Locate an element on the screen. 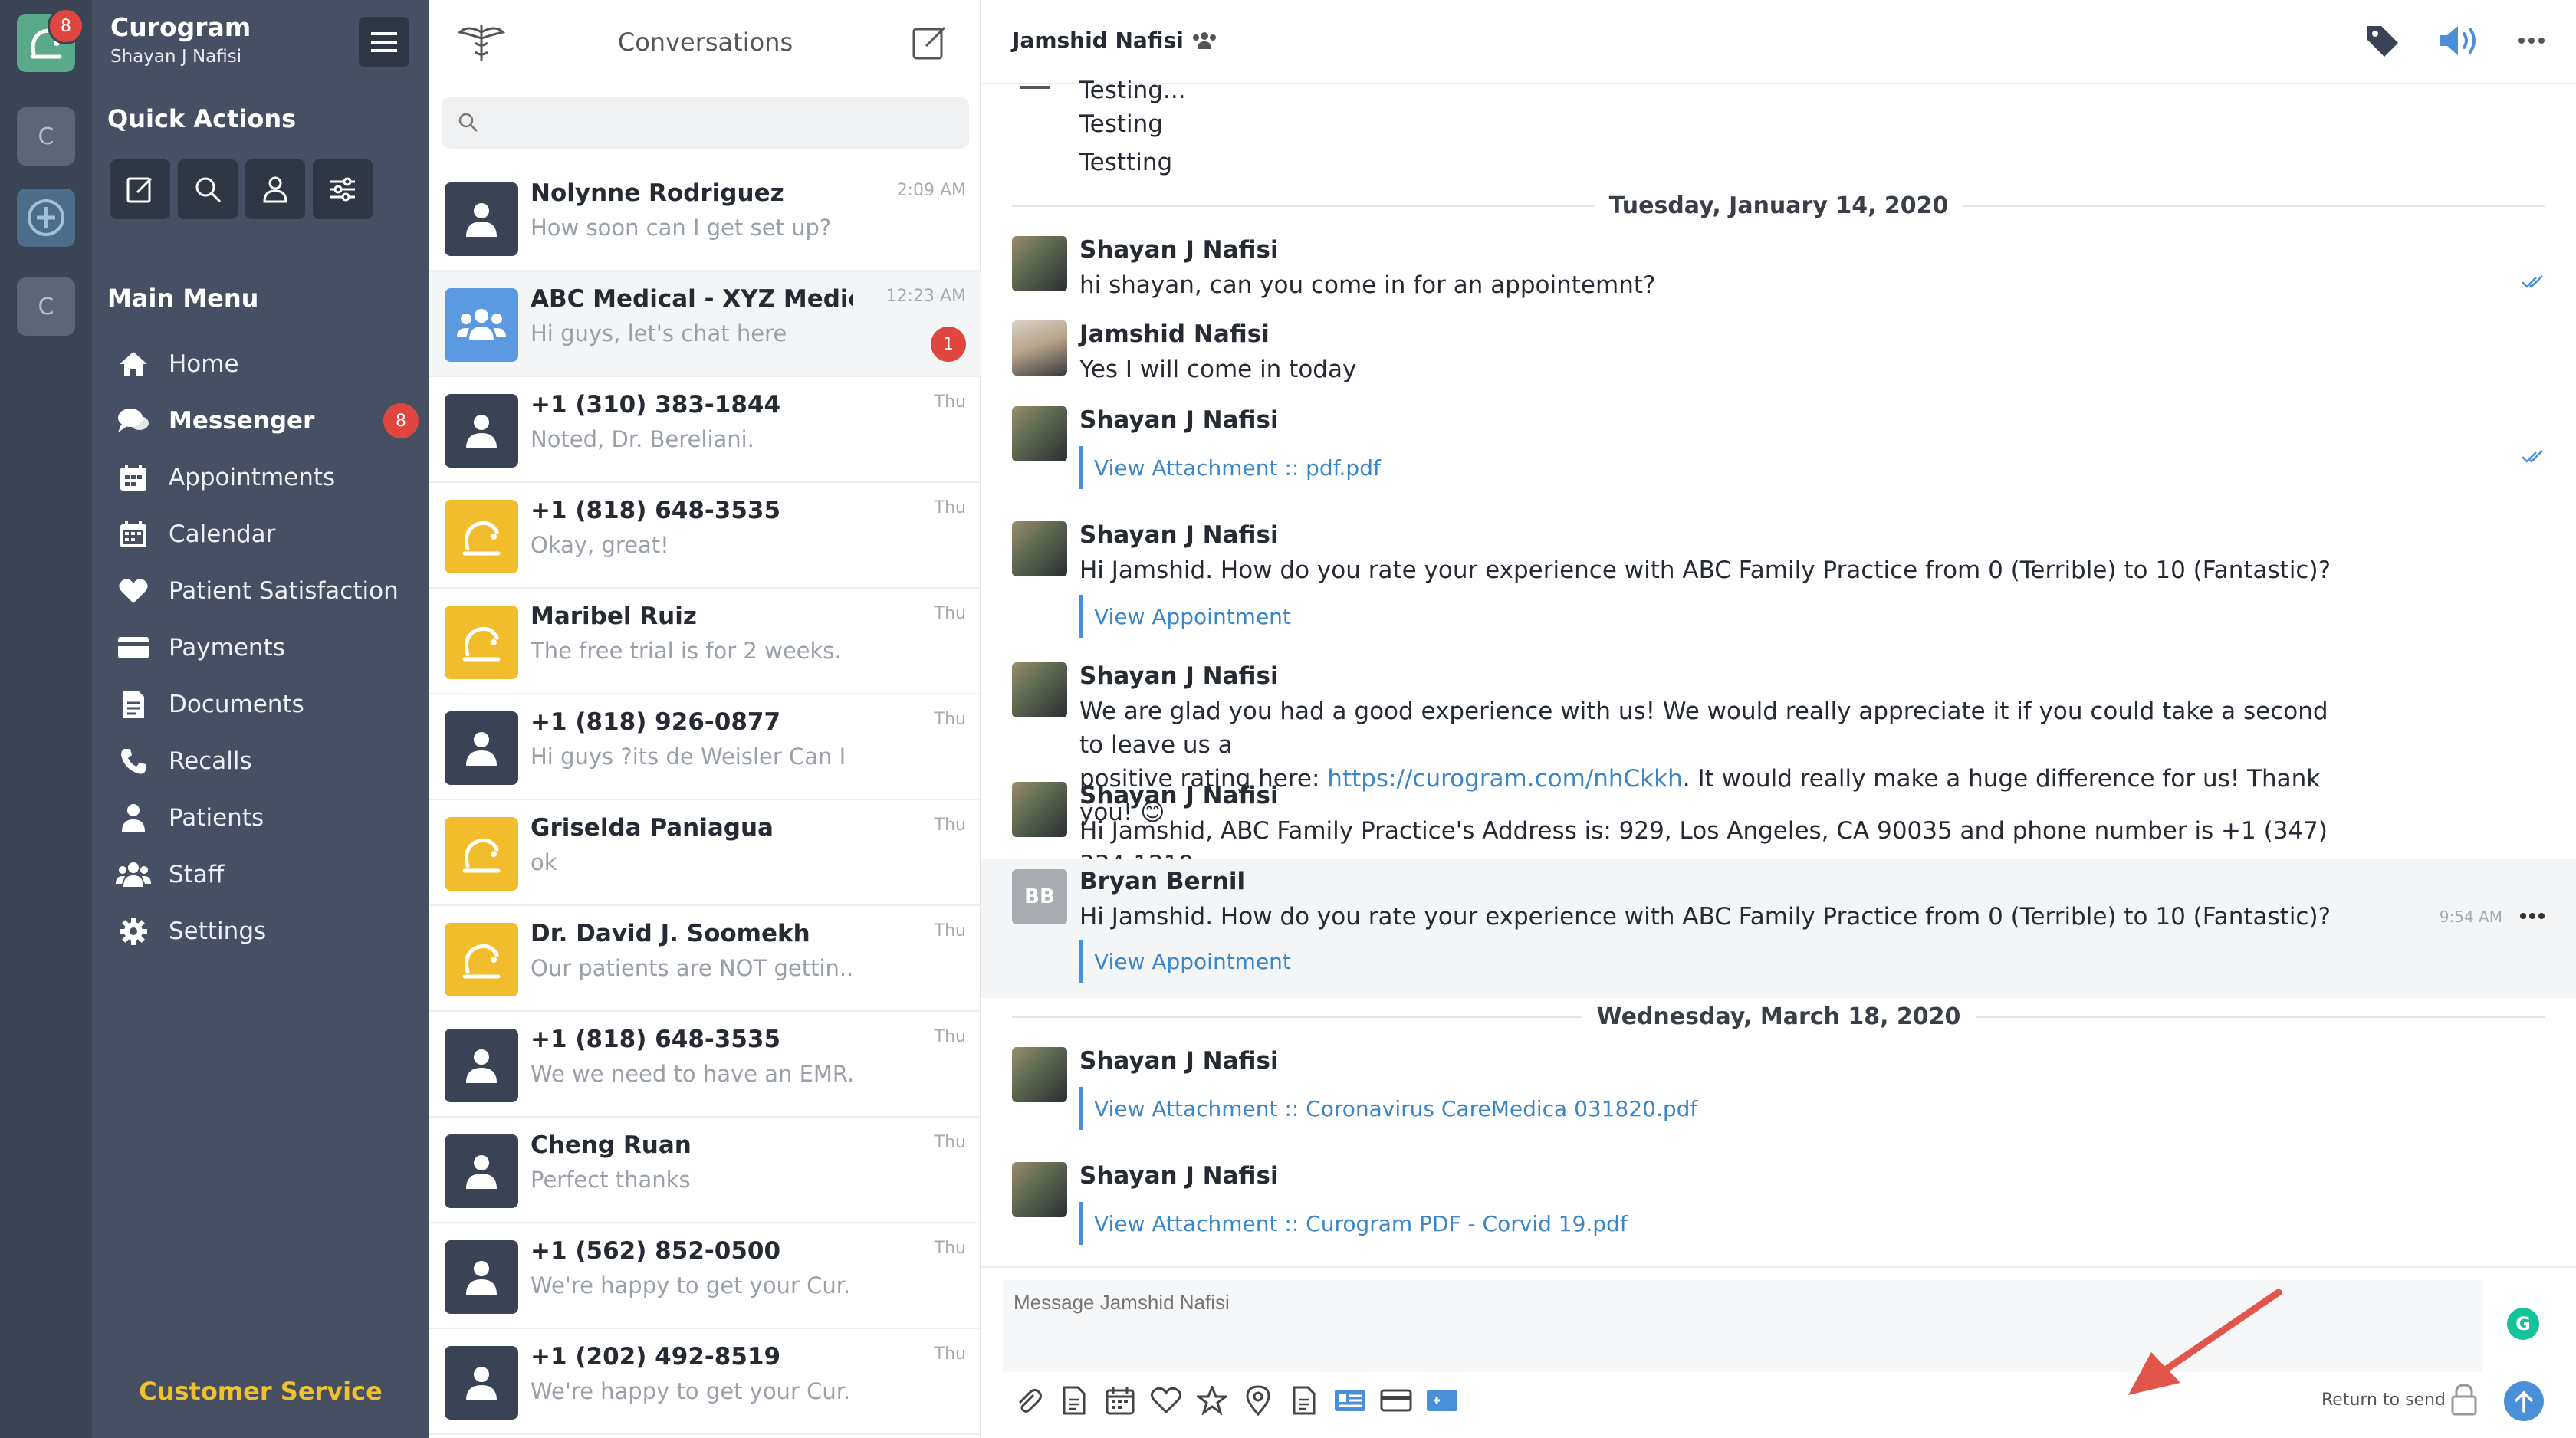 The height and width of the screenshot is (1438, 2576). menu-item-staff: Staff is located at coordinates (268, 874).